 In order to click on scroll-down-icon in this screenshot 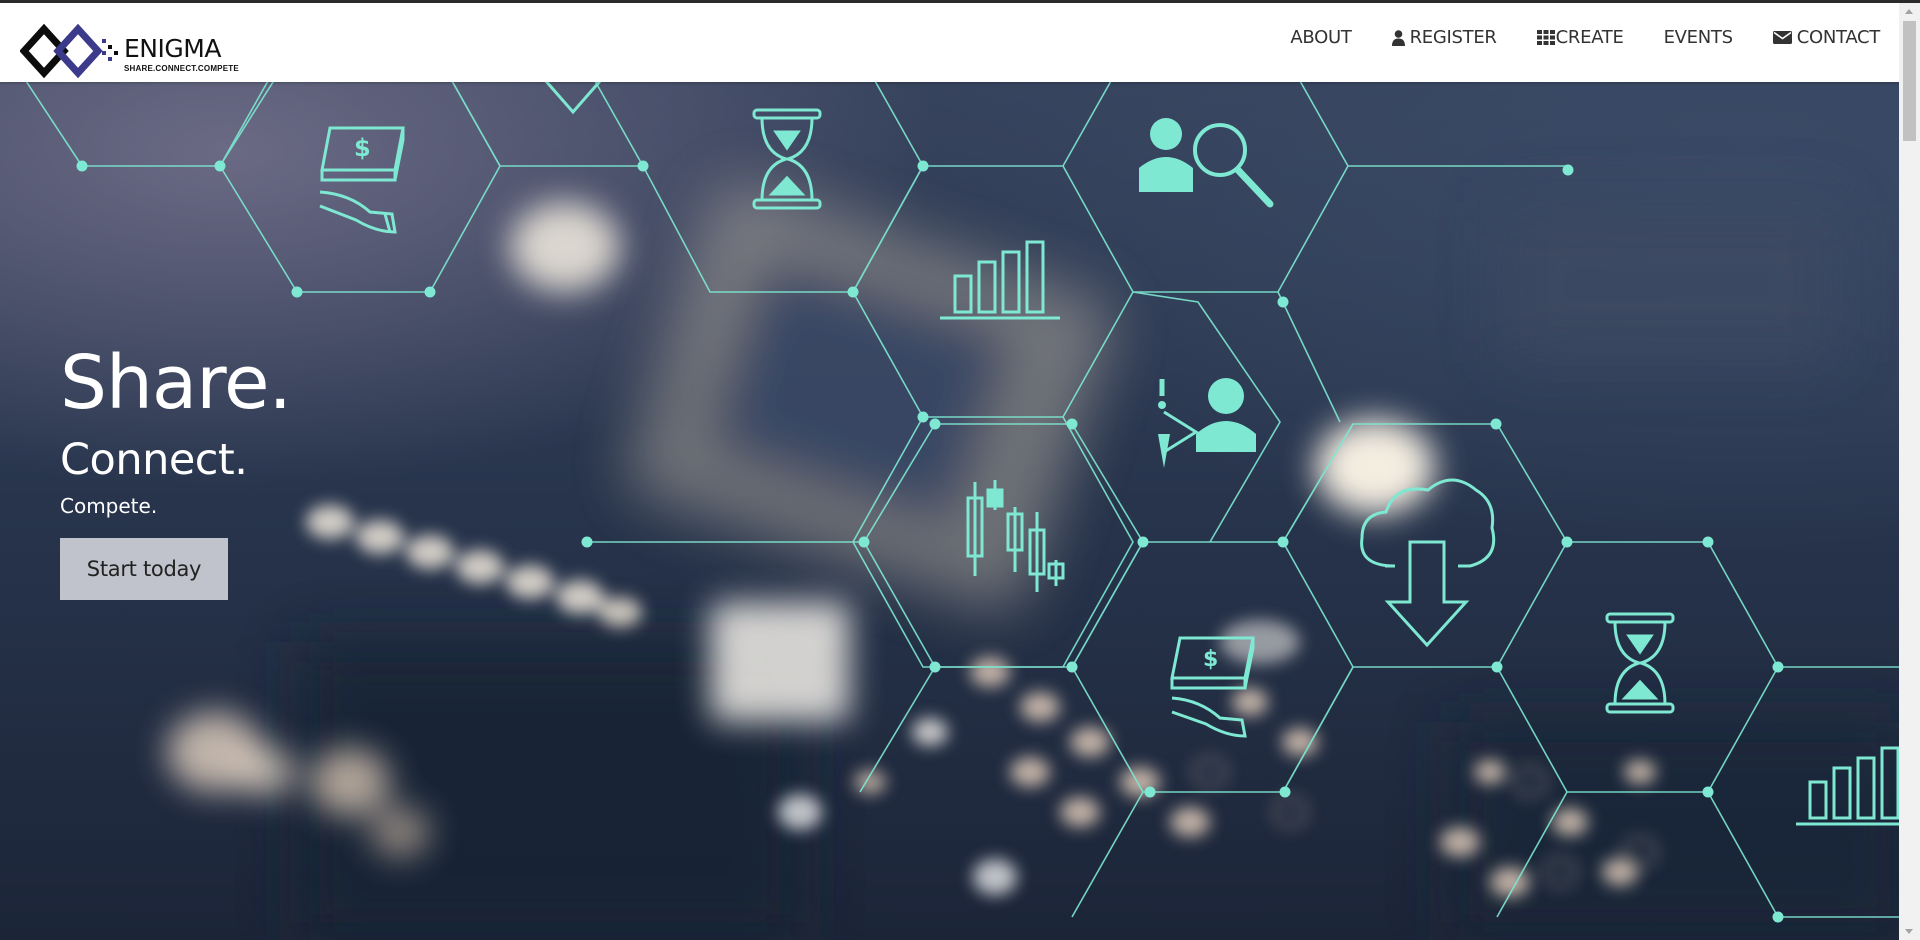, I will do `click(1909, 931)`.